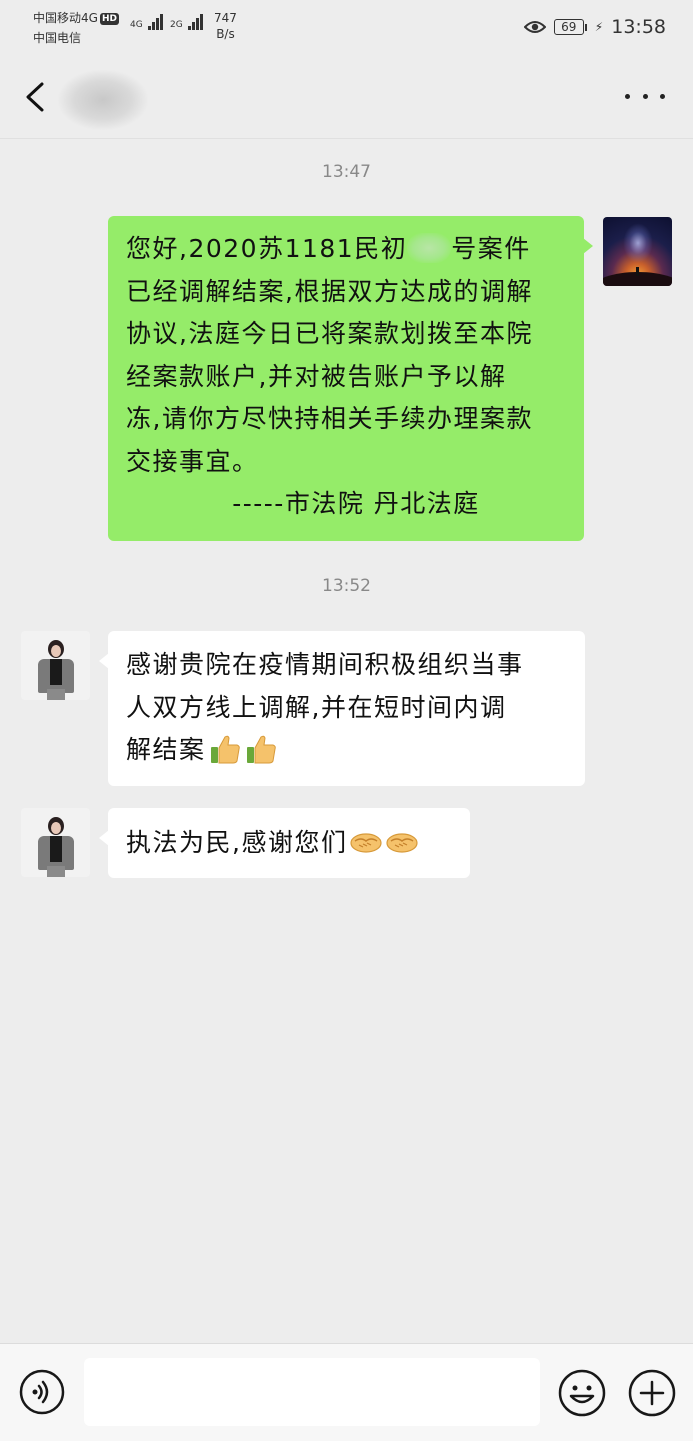  I want to click on battery-level: 69, so click(568, 27).